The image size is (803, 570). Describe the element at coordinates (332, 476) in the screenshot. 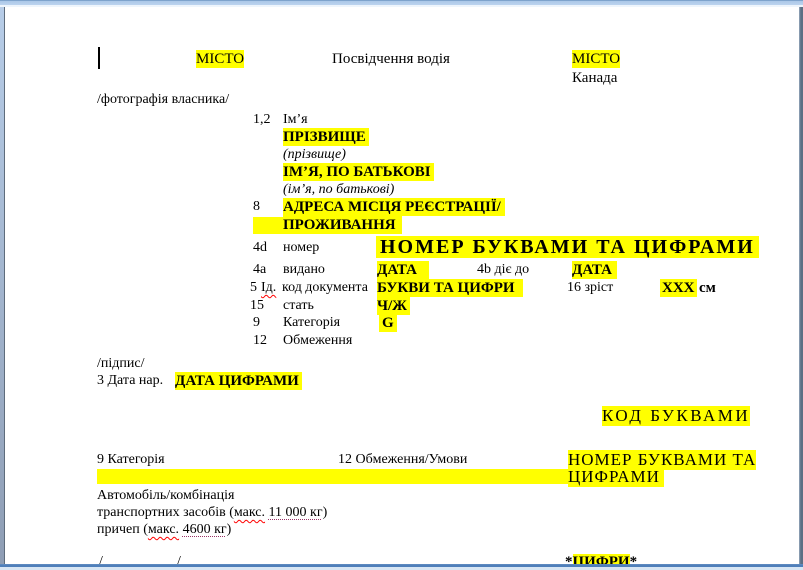

I see `highlight-bar` at that location.